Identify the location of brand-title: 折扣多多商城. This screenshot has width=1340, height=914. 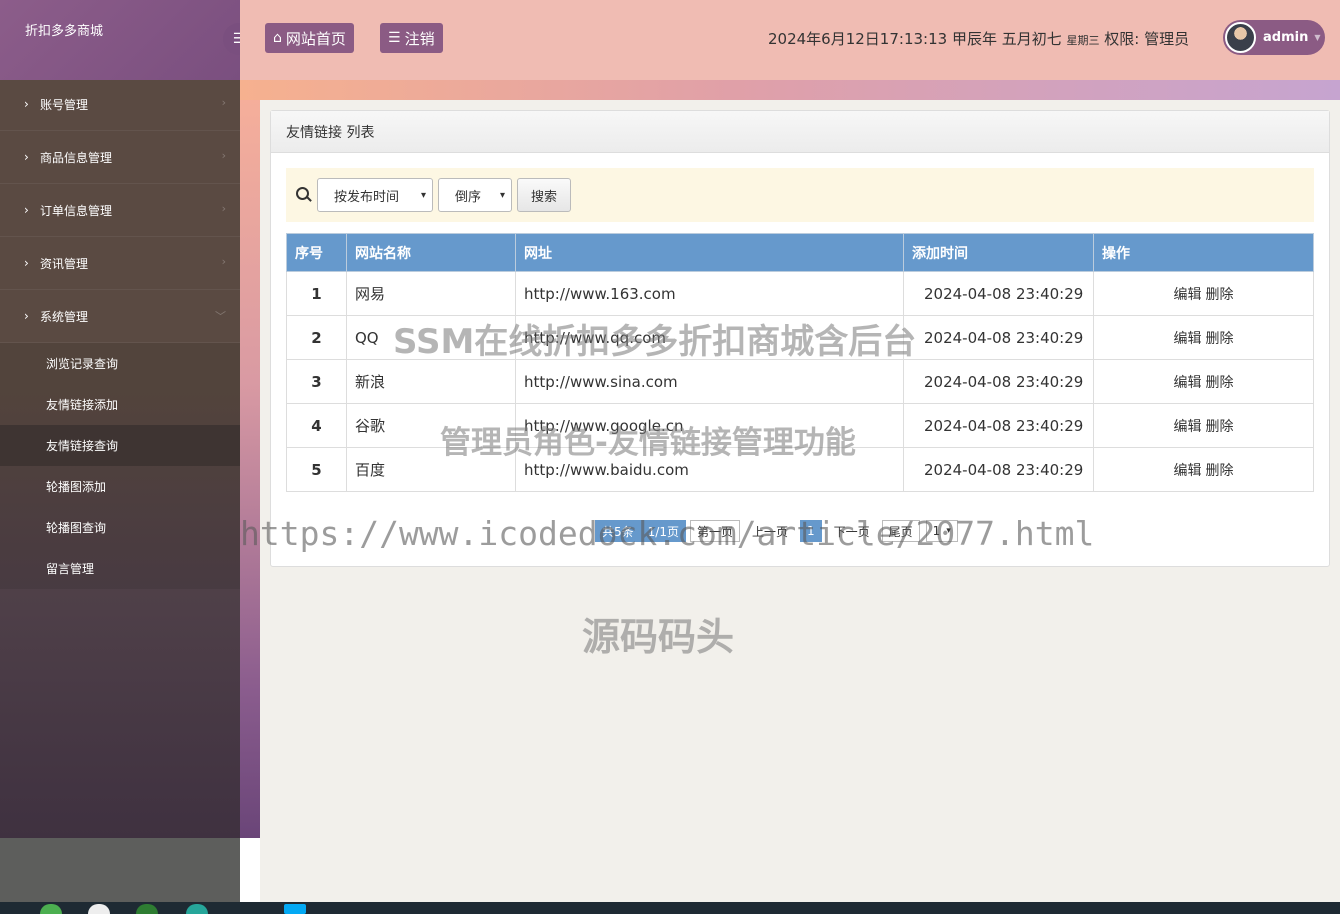
(64, 31).